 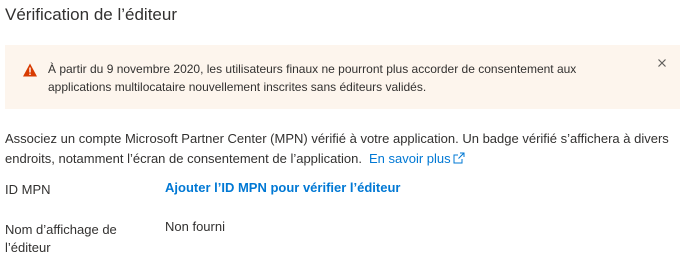 I want to click on page-title: Vérification de l’éditeur, so click(x=91, y=14).